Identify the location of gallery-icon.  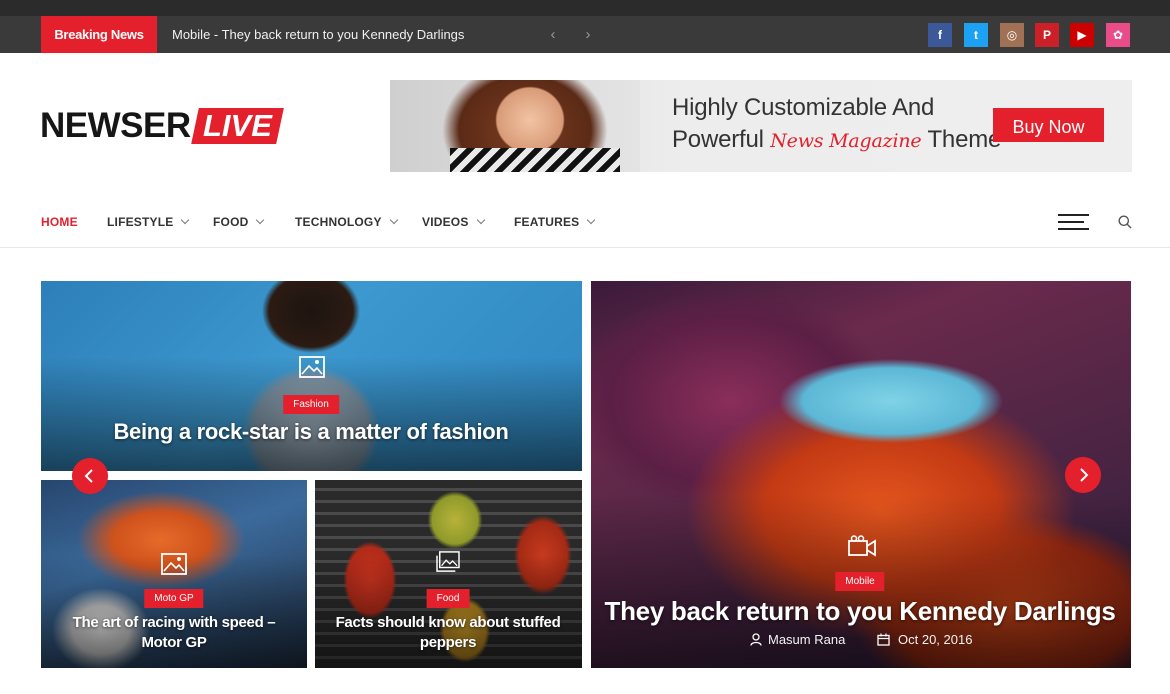
(448, 561).